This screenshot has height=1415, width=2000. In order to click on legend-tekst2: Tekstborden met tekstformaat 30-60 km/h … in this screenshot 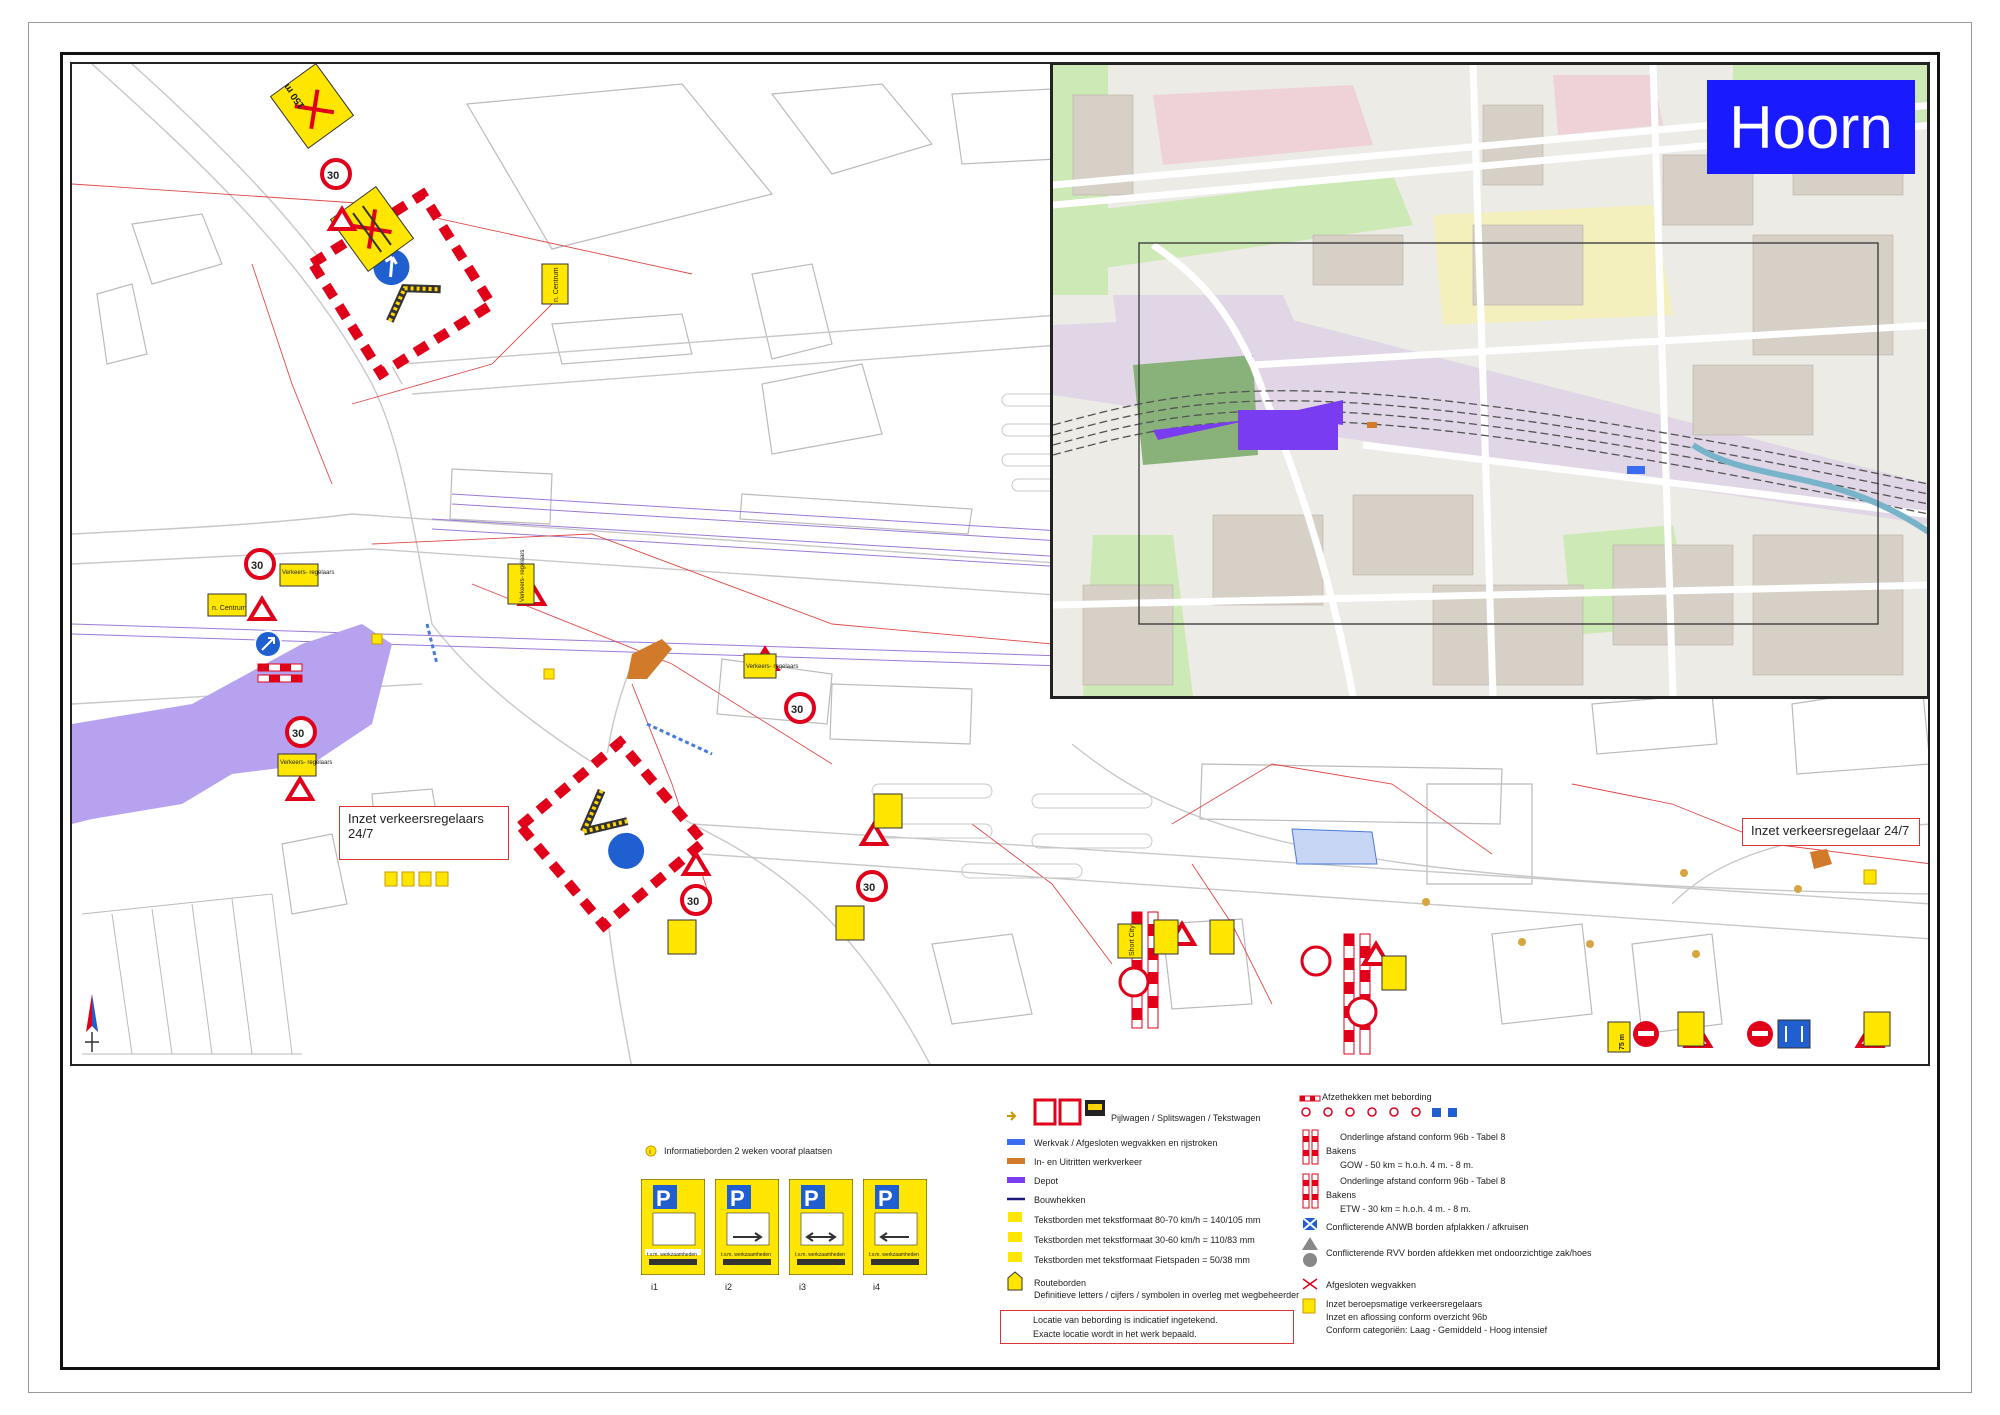, I will do `click(1144, 1240)`.